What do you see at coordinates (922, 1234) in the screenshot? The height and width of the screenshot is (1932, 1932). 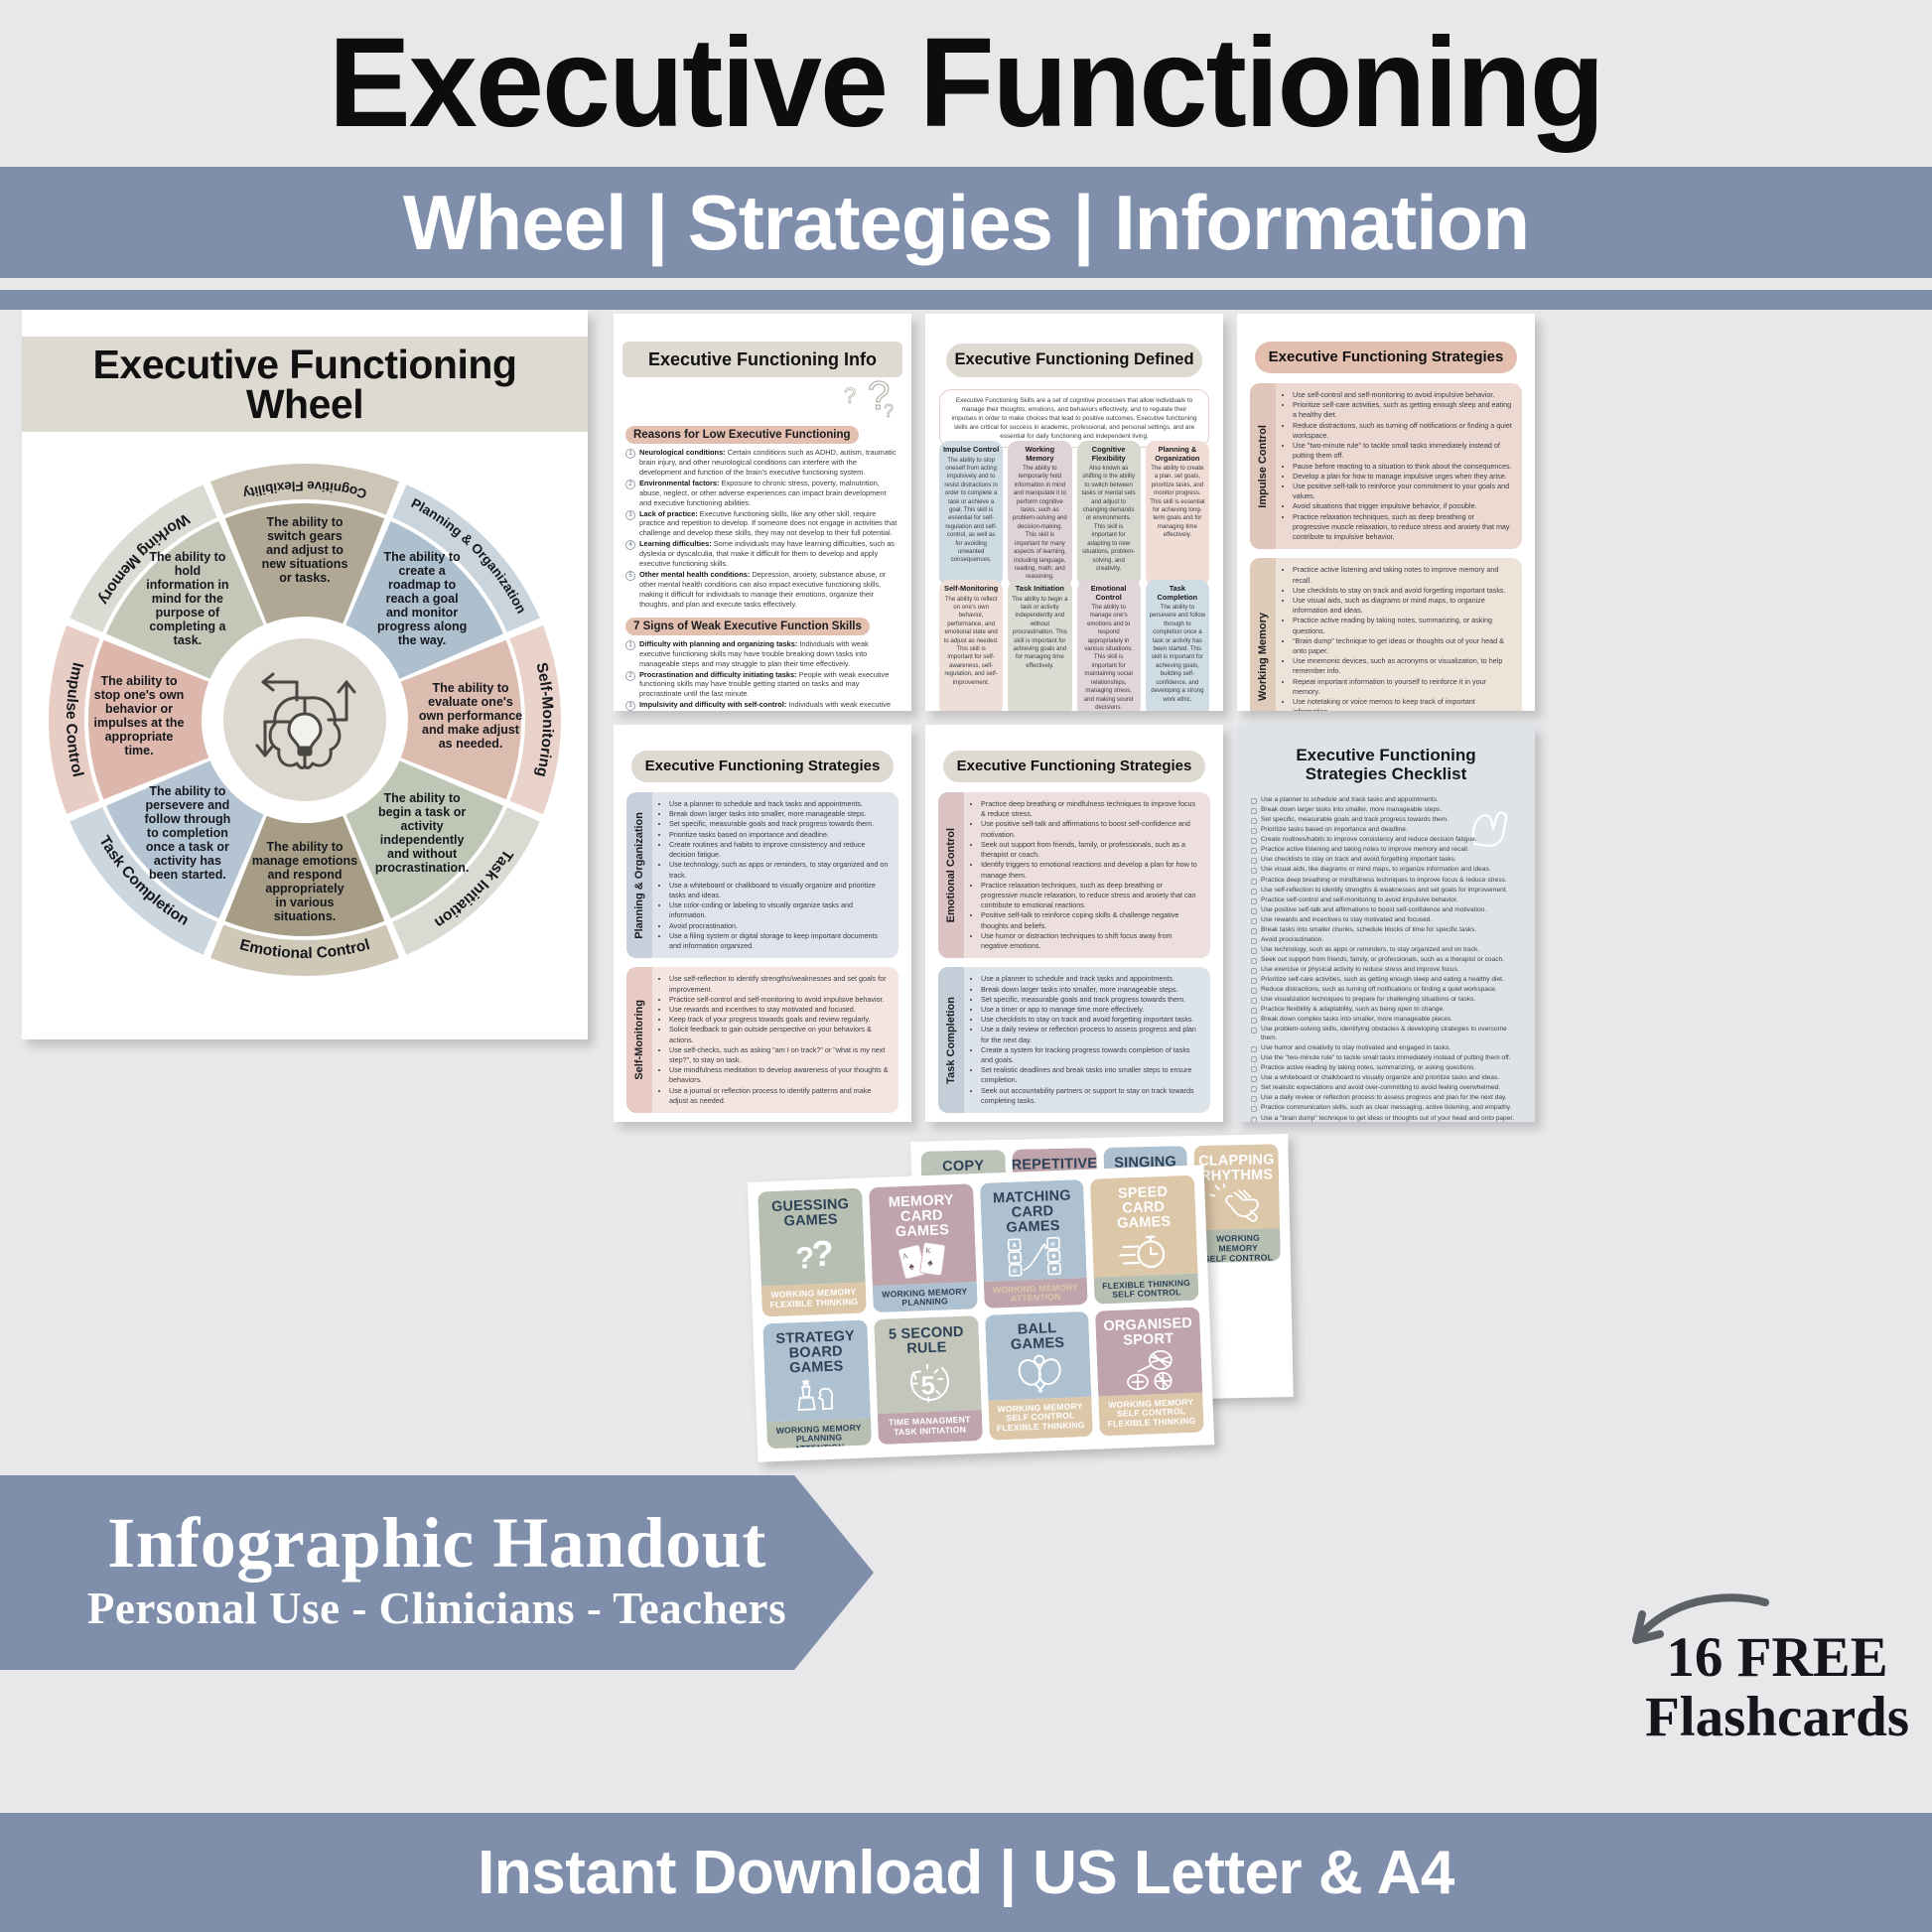 I see `flashcard-top: MEMORY CARD GAMES A ♠ K ♠` at bounding box center [922, 1234].